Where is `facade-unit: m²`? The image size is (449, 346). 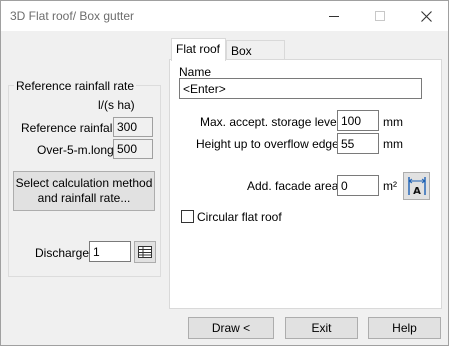 facade-unit: m² is located at coordinates (390, 186).